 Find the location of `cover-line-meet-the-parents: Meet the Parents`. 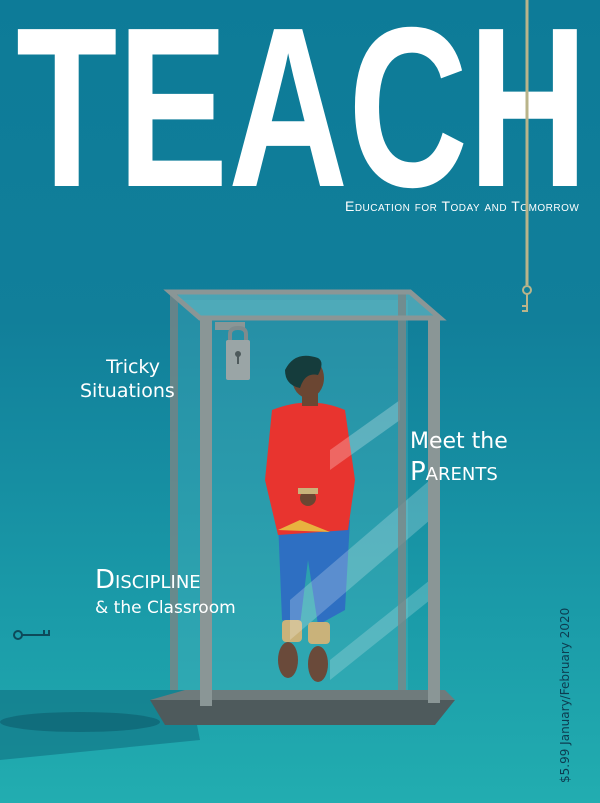

cover-line-meet-the-parents: Meet the Parents is located at coordinates (459, 457).